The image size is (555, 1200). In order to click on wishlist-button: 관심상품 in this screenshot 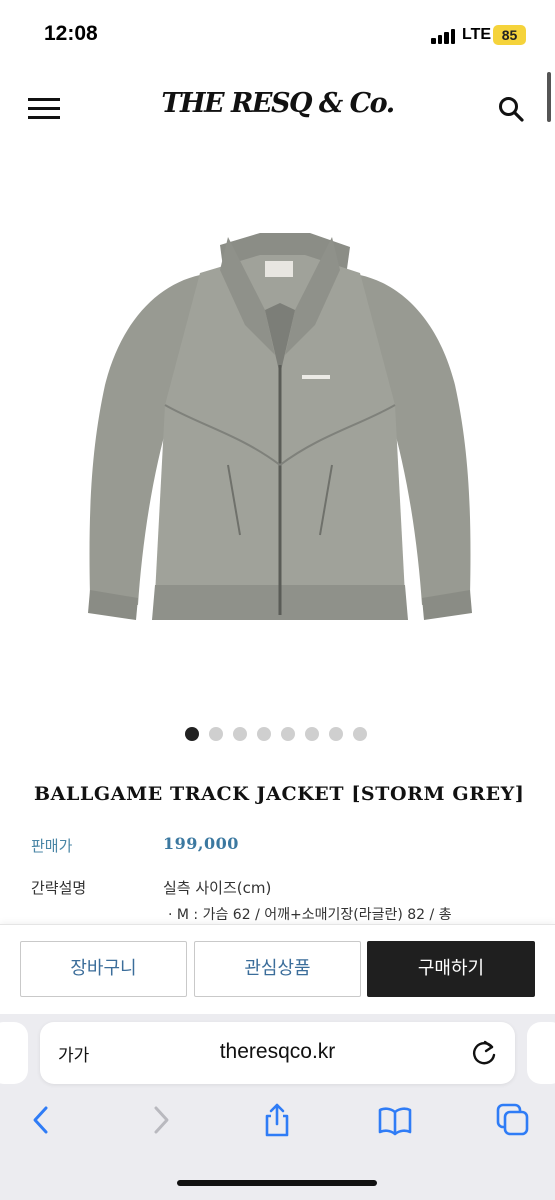, I will do `click(277, 969)`.